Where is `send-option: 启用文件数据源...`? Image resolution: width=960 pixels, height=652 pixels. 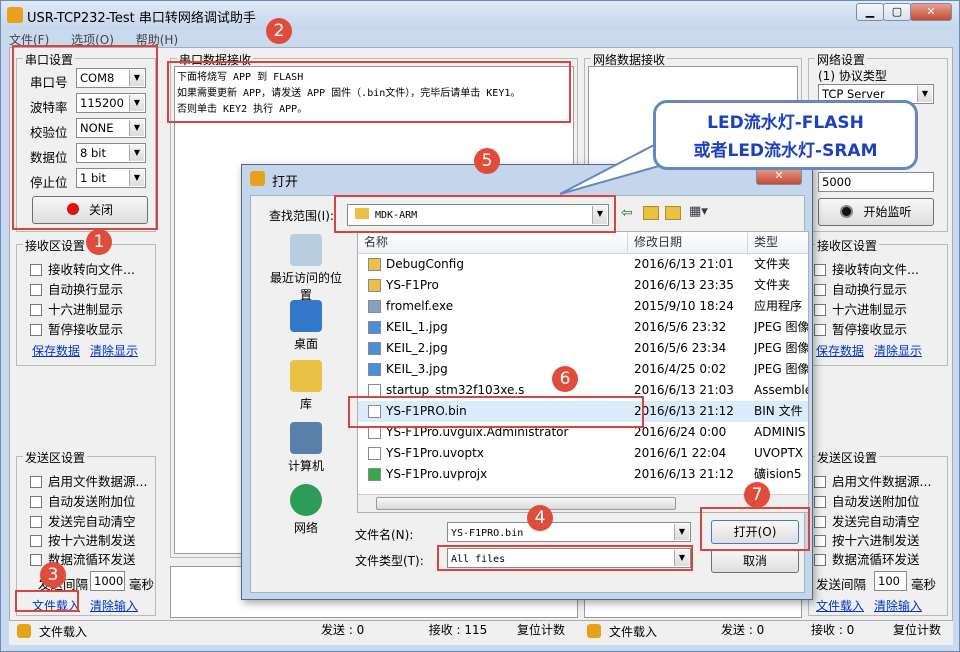 send-option: 启用文件数据源... is located at coordinates (88, 480).